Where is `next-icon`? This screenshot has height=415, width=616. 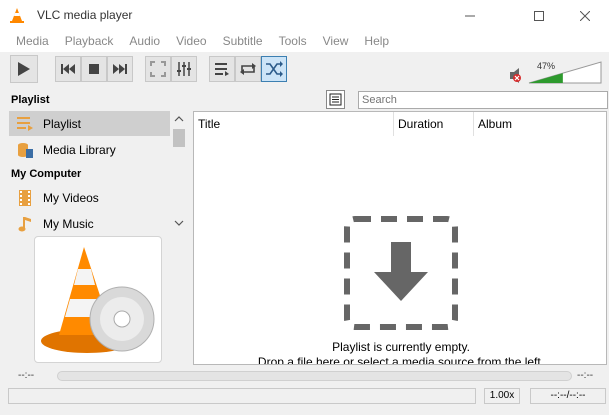
next-icon is located at coordinates (120, 69).